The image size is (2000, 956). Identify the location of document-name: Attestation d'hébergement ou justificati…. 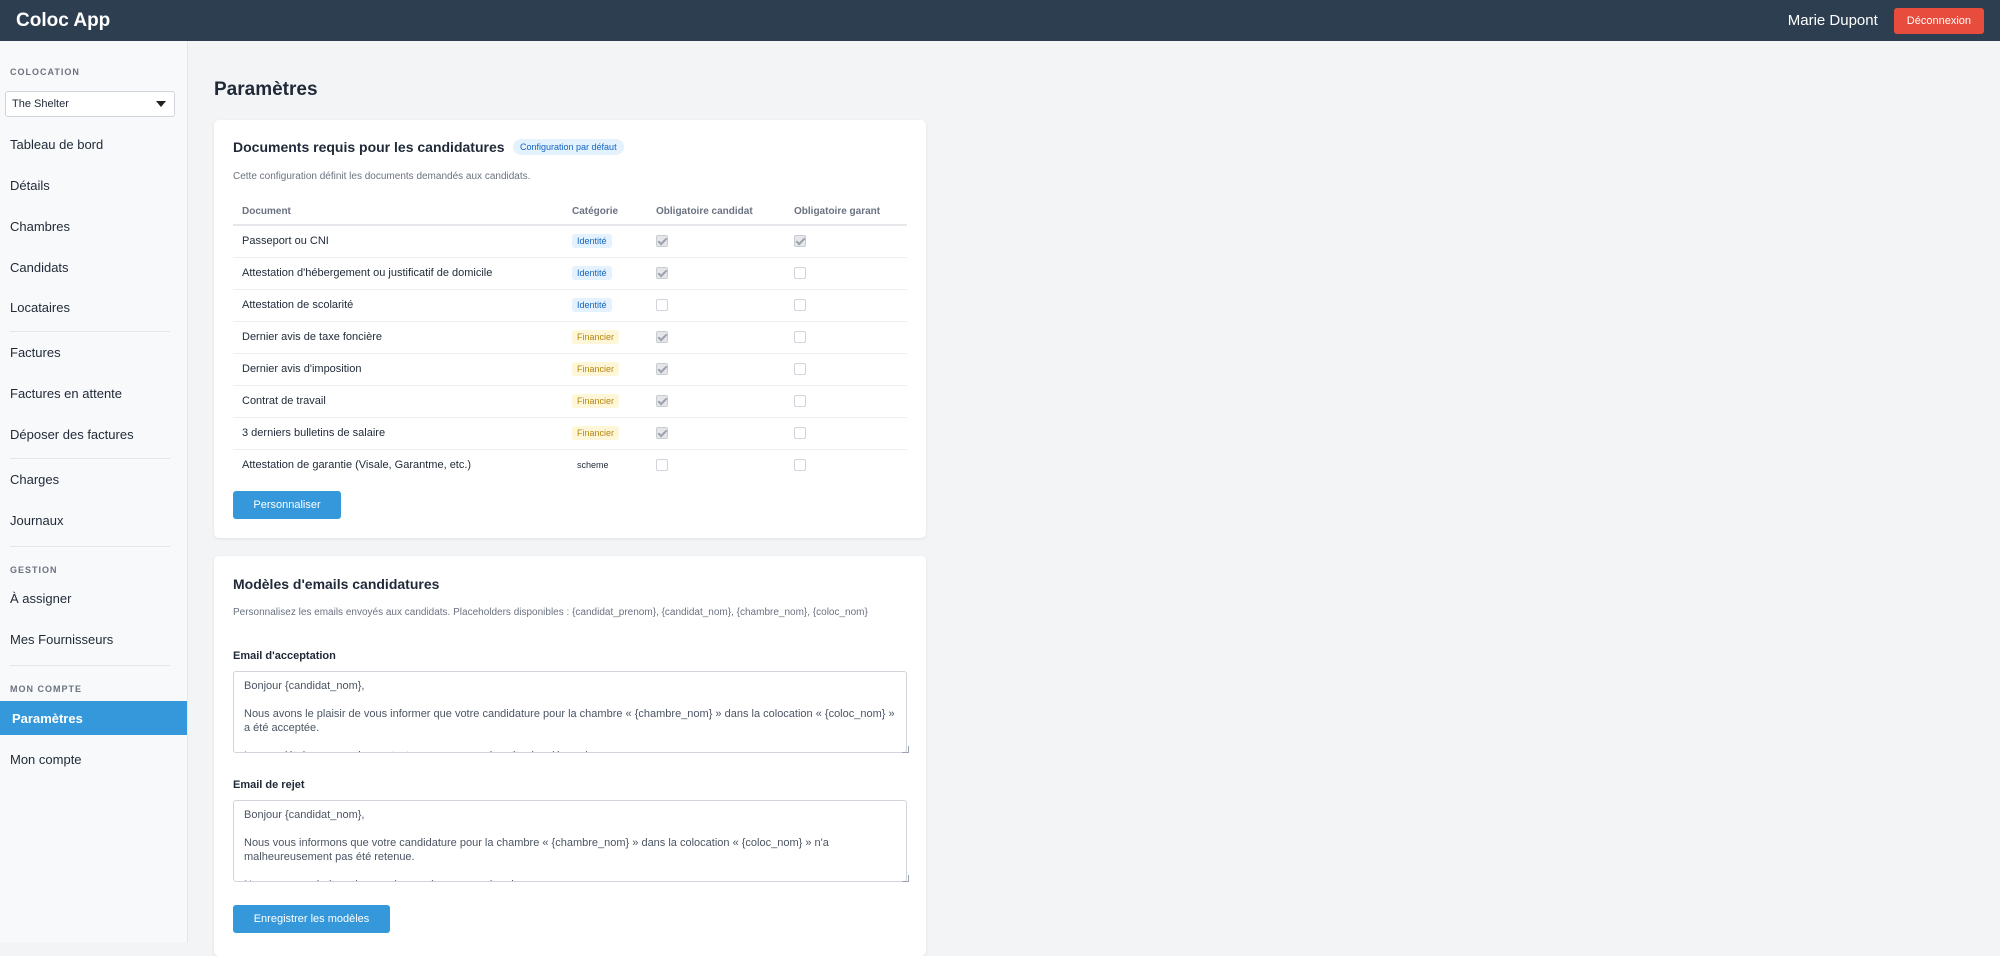
(398, 273).